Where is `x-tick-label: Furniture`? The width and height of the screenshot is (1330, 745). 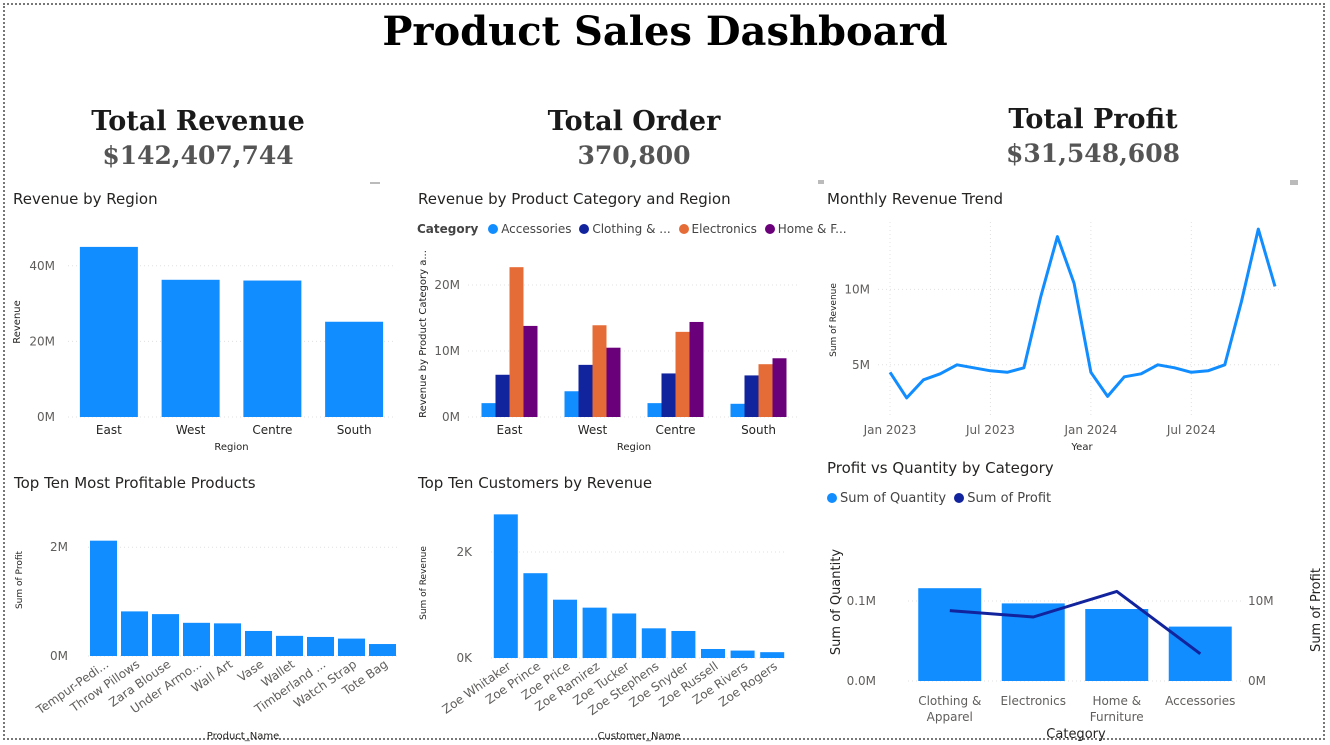 x-tick-label: Furniture is located at coordinates (1117, 717).